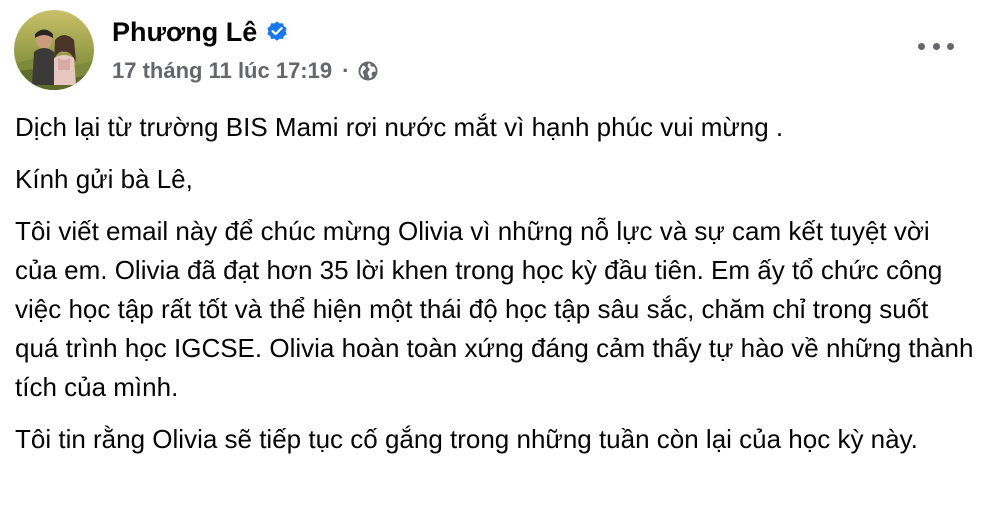 This screenshot has height=516, width=990. I want to click on verified-badge-icon, so click(277, 32).